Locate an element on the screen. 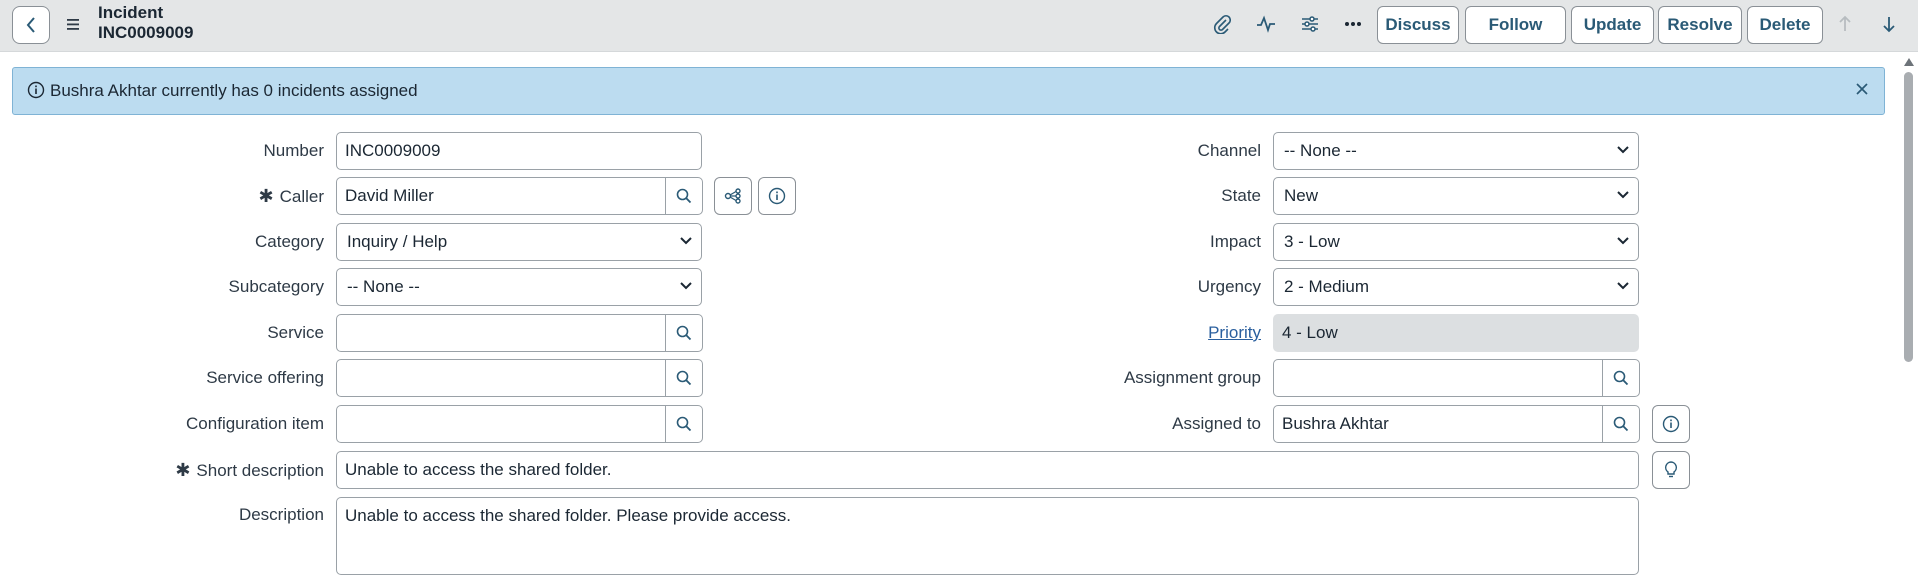 The image size is (1918, 577). short-description-field: Unable to access the shared folder. is located at coordinates (987, 470).